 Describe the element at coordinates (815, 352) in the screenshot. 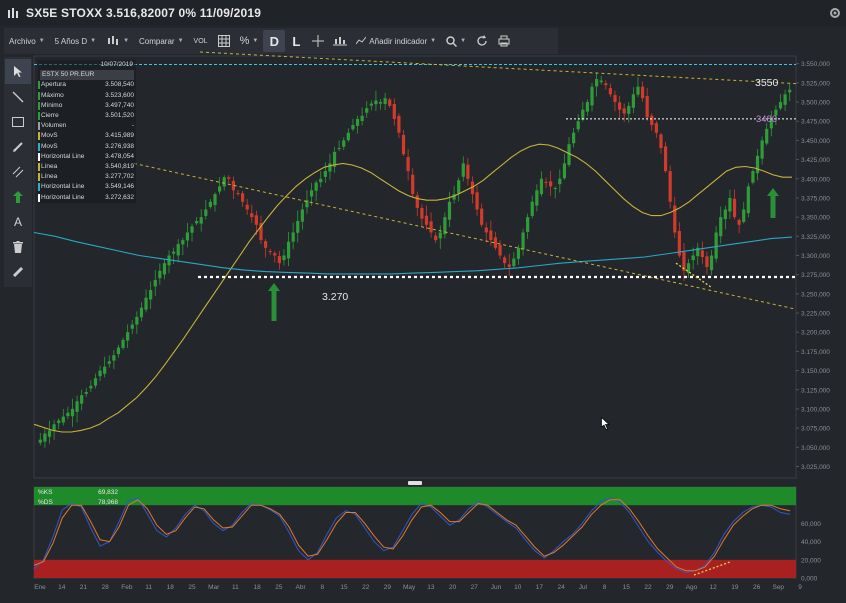

I see `y-axis-label: 3.175,000` at that location.